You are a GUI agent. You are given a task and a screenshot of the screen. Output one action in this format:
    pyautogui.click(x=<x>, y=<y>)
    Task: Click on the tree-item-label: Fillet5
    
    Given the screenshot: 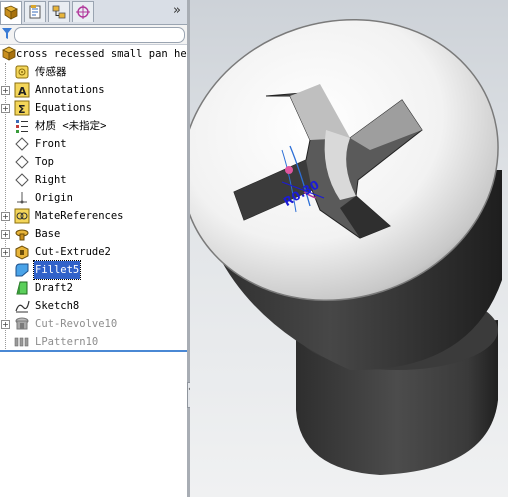 What is the action you would take?
    pyautogui.click(x=57, y=270)
    